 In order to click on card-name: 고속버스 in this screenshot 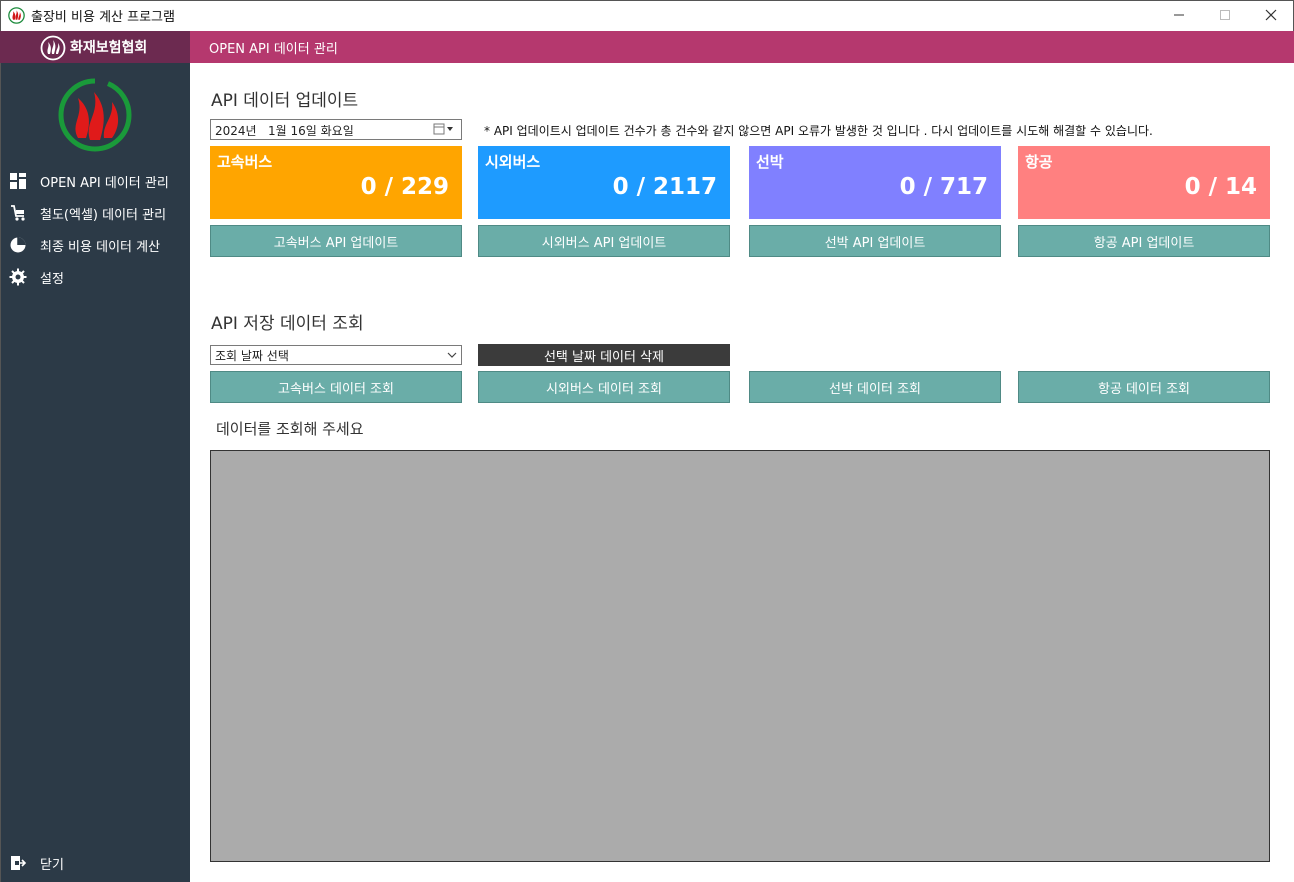, I will do `click(245, 162)`.